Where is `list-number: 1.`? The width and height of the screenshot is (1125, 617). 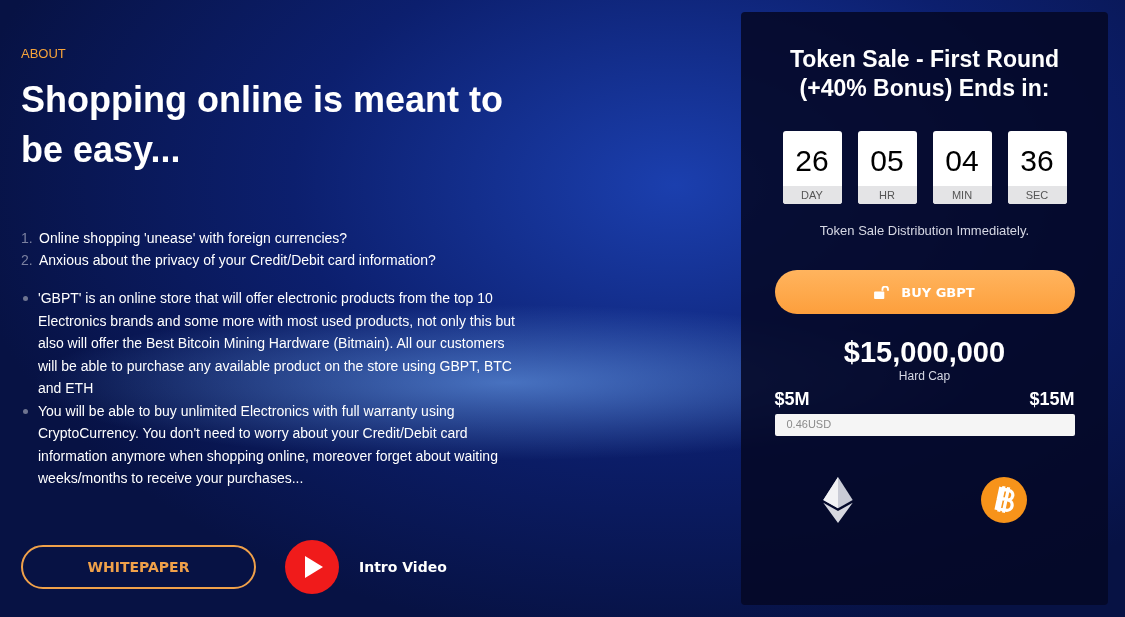
list-number: 1. is located at coordinates (27, 238).